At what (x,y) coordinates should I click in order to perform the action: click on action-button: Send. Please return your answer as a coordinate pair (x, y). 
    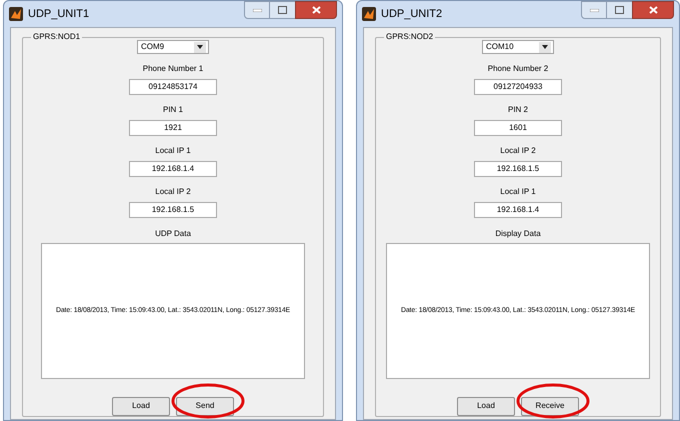
    Looking at the image, I should click on (205, 406).